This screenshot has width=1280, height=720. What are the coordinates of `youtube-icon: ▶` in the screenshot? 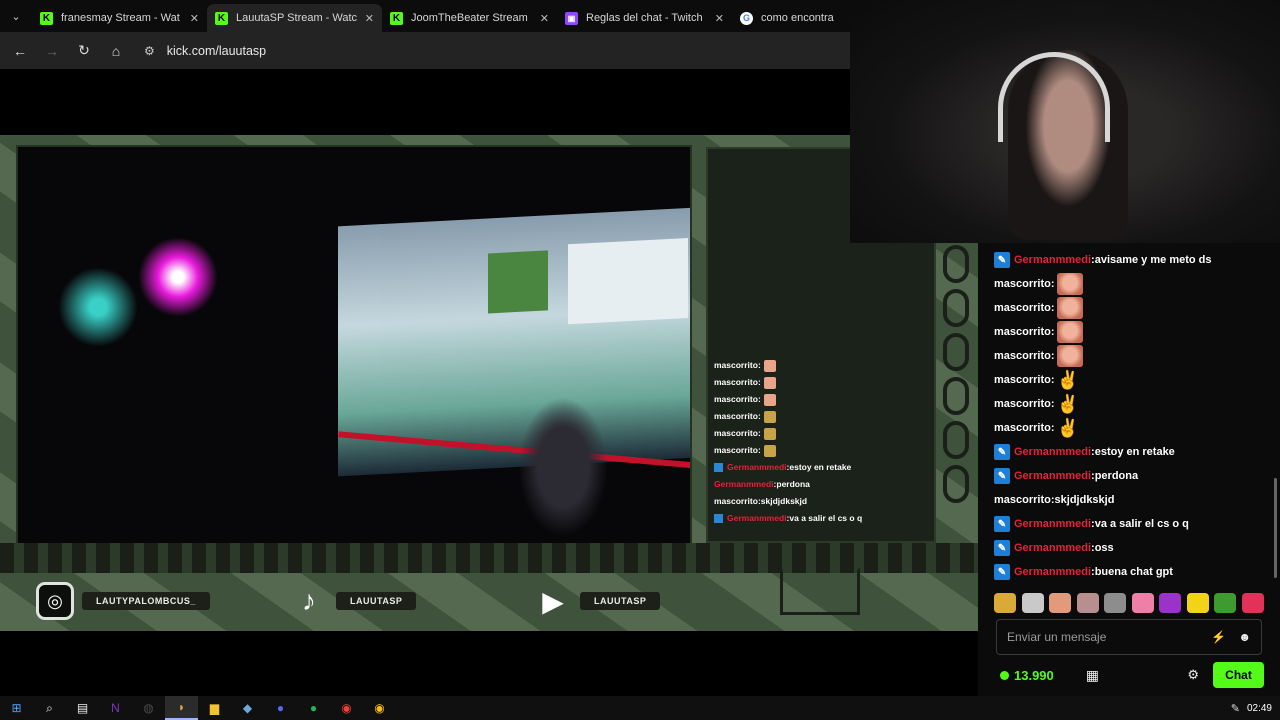 It's located at (553, 601).